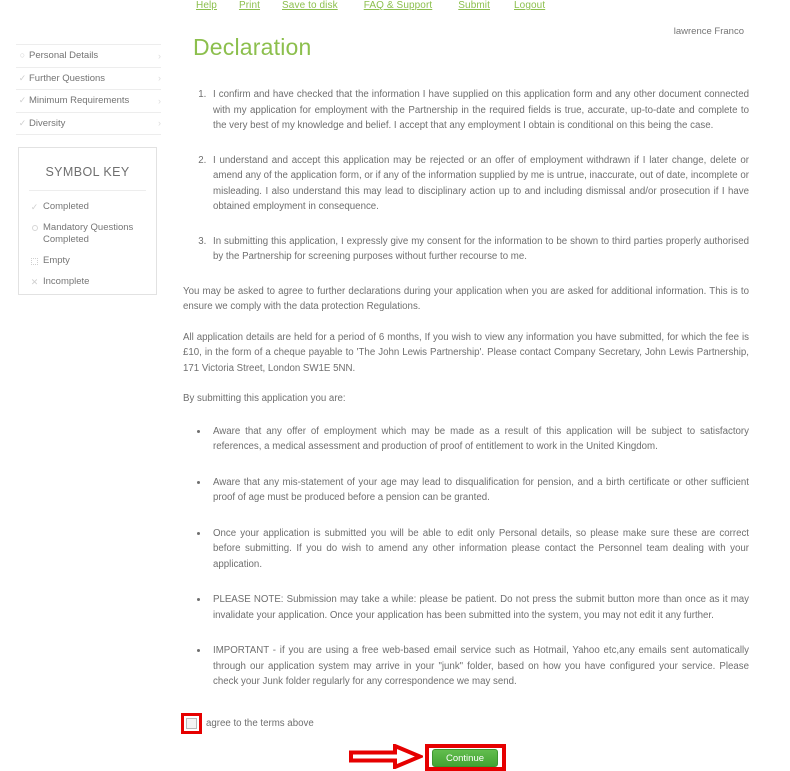 The image size is (790, 771). What do you see at coordinates (264, 398) in the screenshot?
I see `declaration-paragraph-3: By submitting this application you are:` at bounding box center [264, 398].